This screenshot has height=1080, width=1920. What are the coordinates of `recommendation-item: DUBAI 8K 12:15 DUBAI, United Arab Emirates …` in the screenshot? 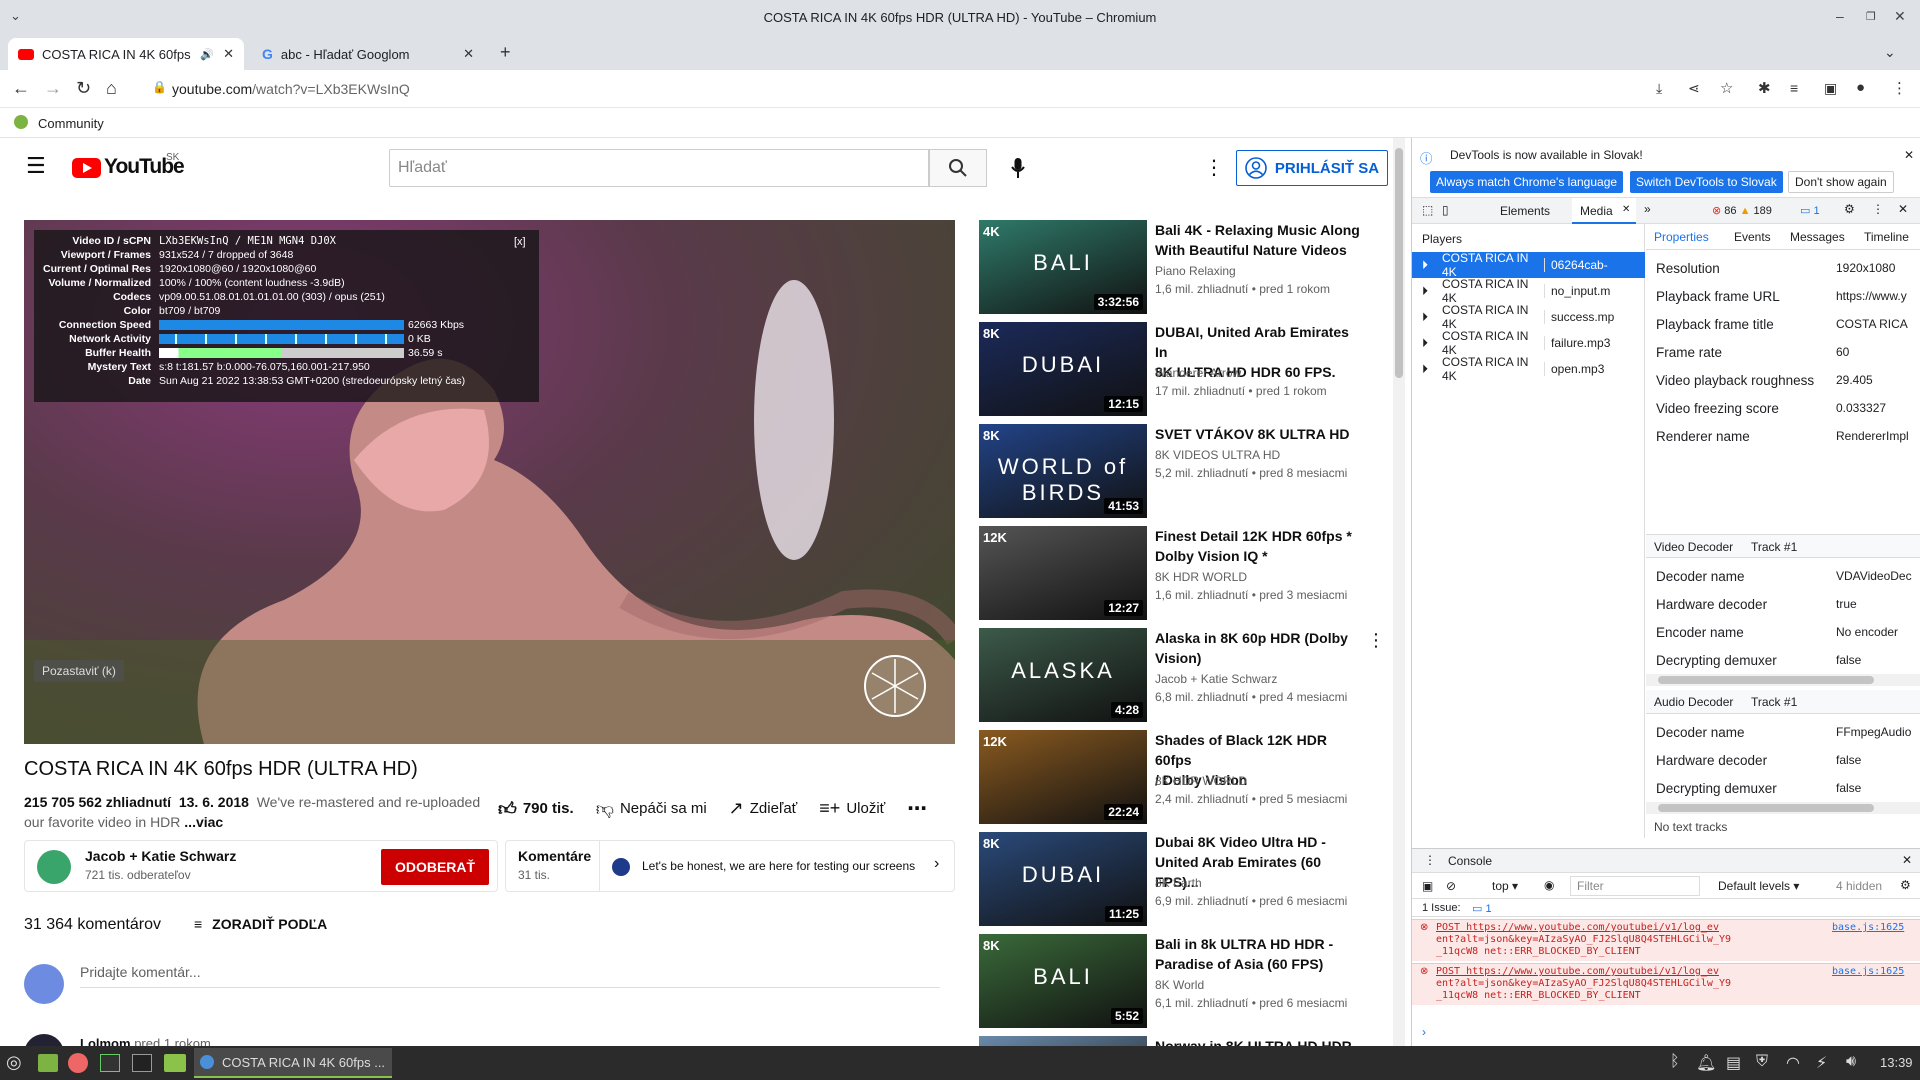 It's located at (1189, 370).